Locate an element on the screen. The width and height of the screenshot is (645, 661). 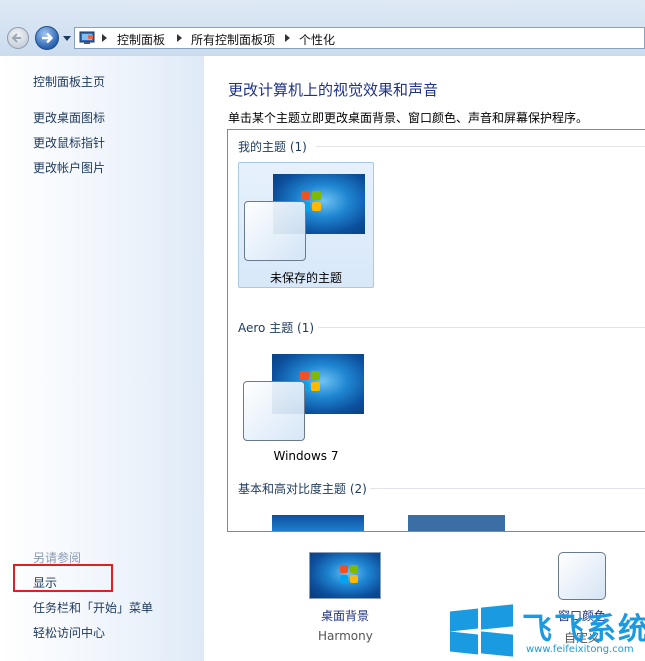
theme-name: 未保存的主题 is located at coordinates (305, 278).